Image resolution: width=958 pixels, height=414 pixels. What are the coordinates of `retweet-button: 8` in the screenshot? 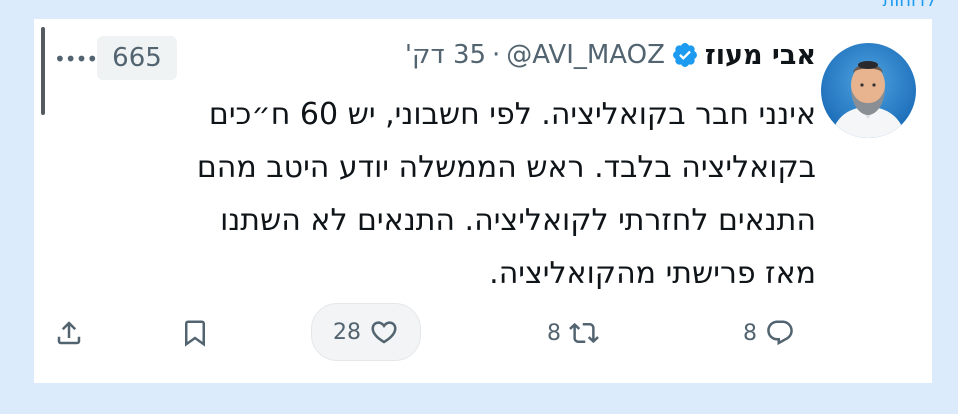 It's located at (573, 333).